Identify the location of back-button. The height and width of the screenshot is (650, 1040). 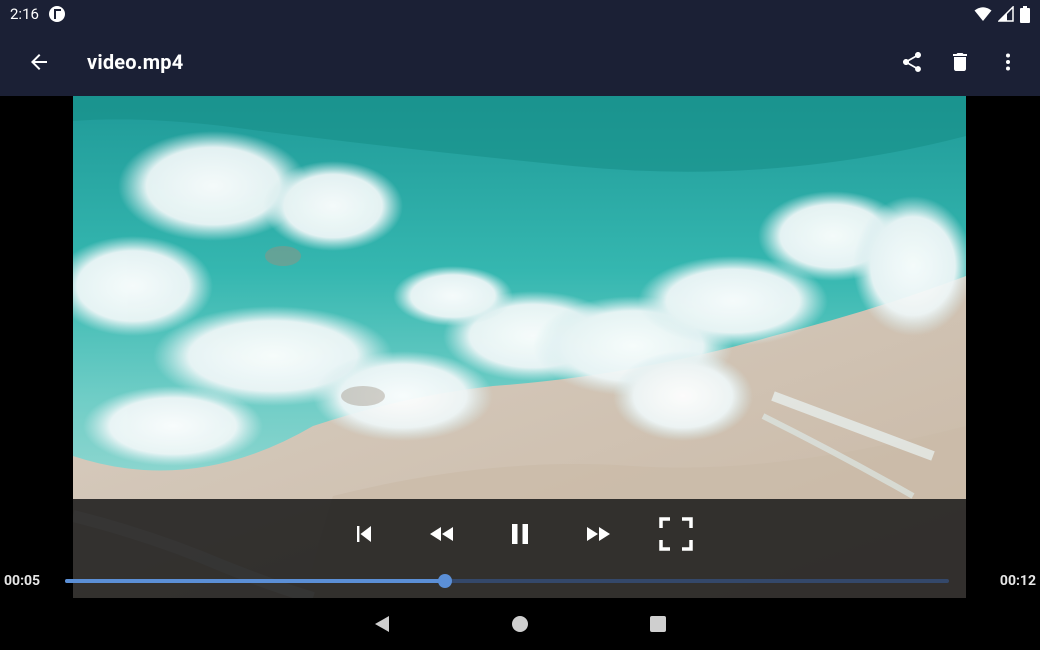
(39, 62).